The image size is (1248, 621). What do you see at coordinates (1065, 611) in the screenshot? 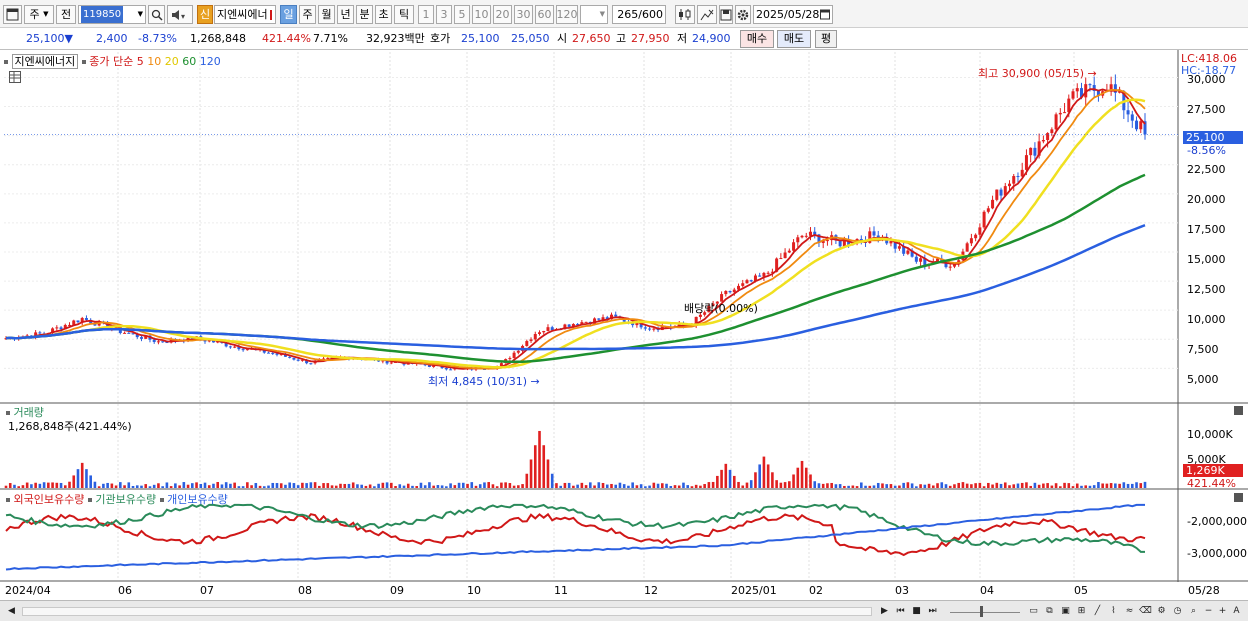
I see `overlay-icon: ▣` at bounding box center [1065, 611].